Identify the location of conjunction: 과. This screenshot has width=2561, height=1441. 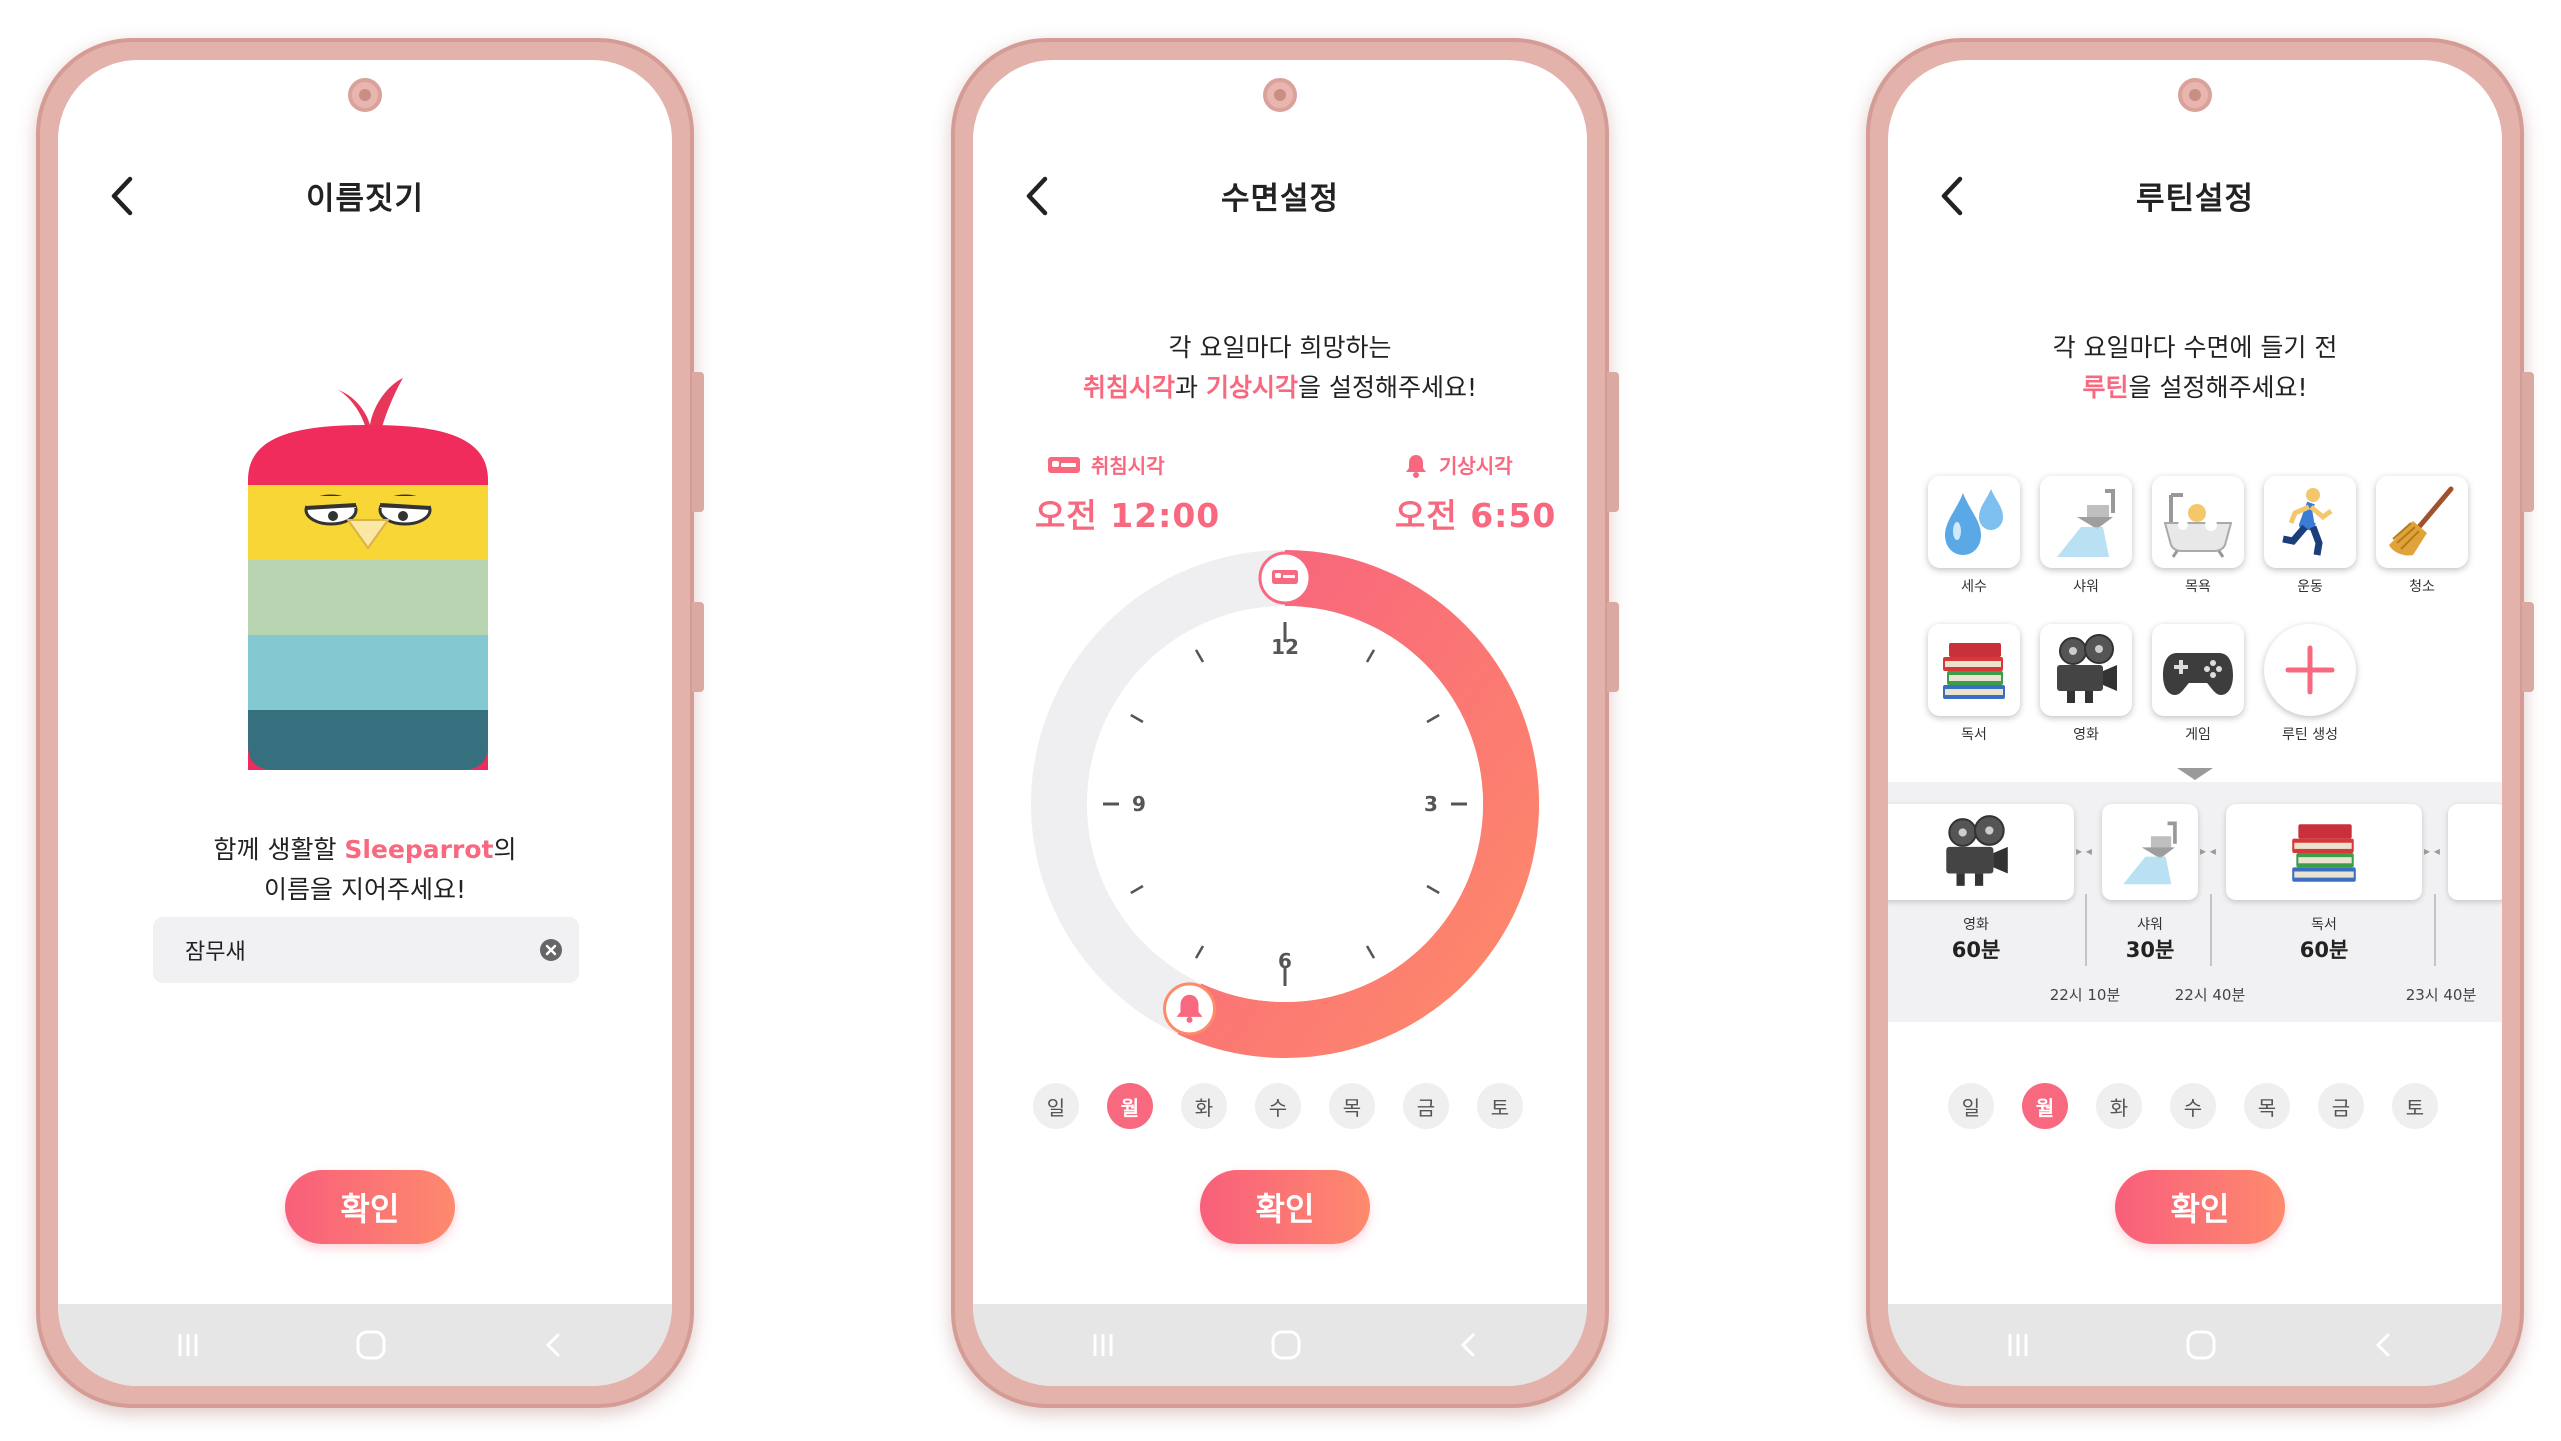
(1190, 387).